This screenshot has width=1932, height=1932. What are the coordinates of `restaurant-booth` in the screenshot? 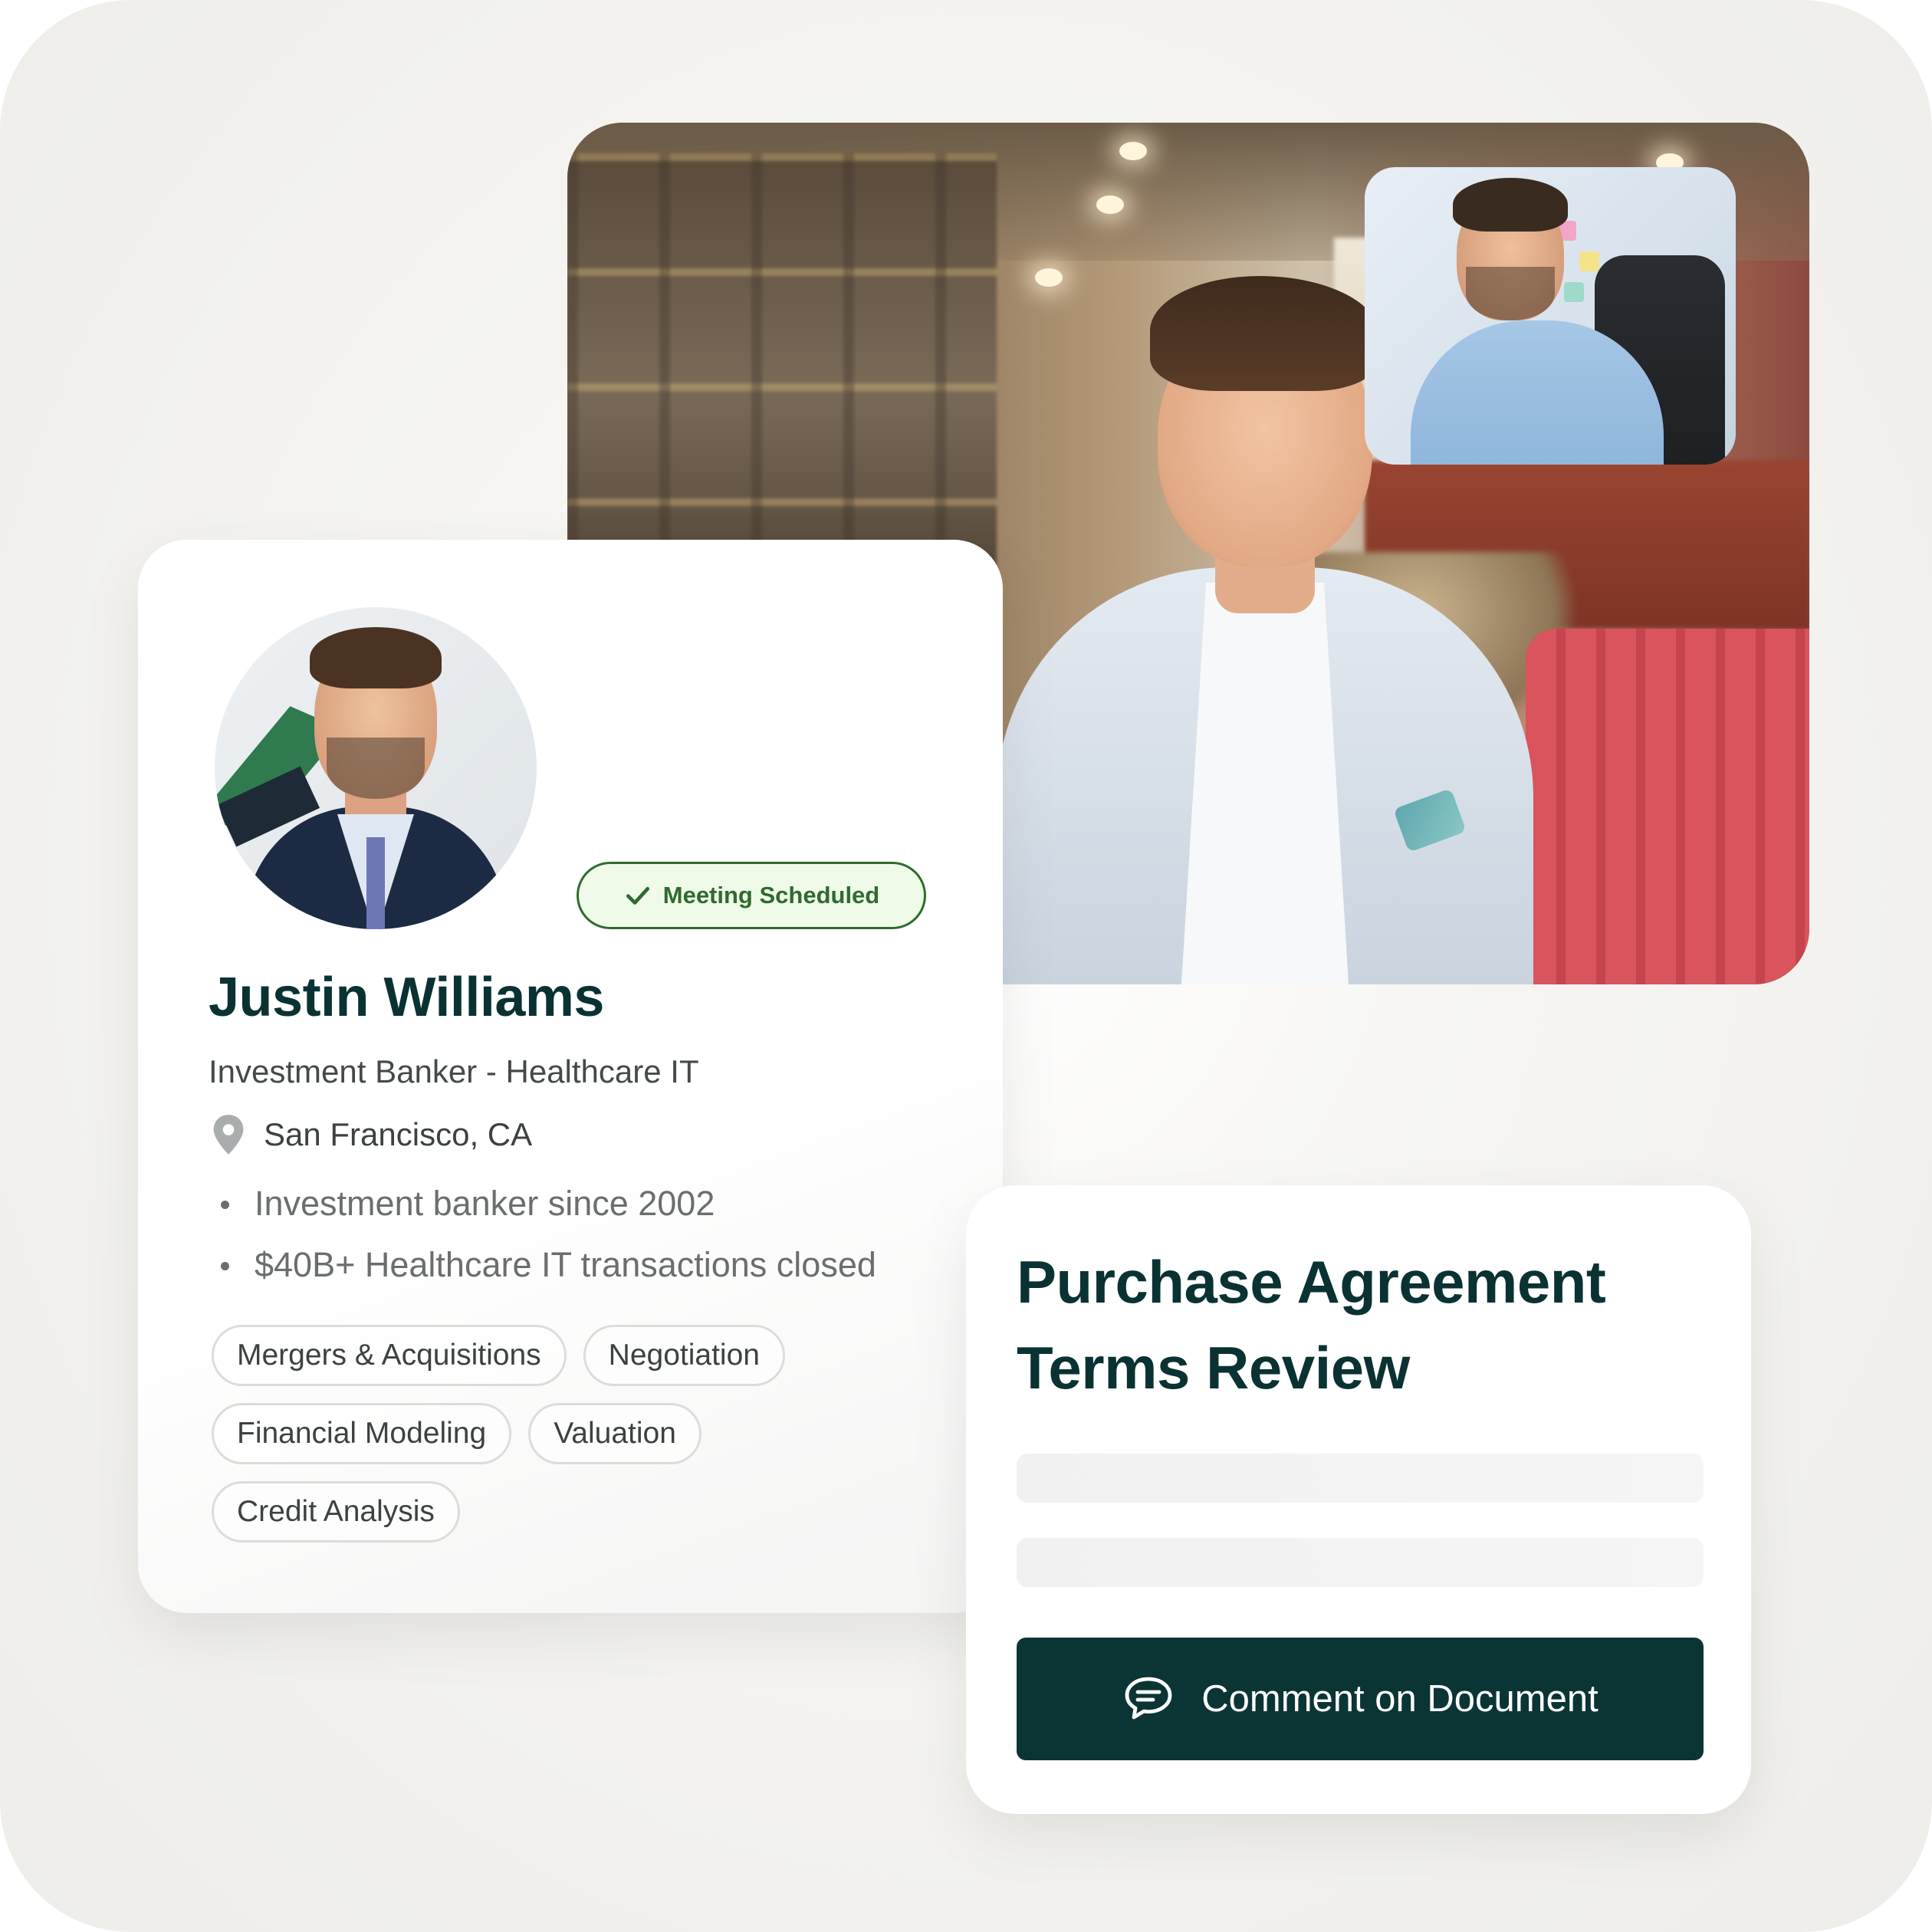 It's located at (1667, 807).